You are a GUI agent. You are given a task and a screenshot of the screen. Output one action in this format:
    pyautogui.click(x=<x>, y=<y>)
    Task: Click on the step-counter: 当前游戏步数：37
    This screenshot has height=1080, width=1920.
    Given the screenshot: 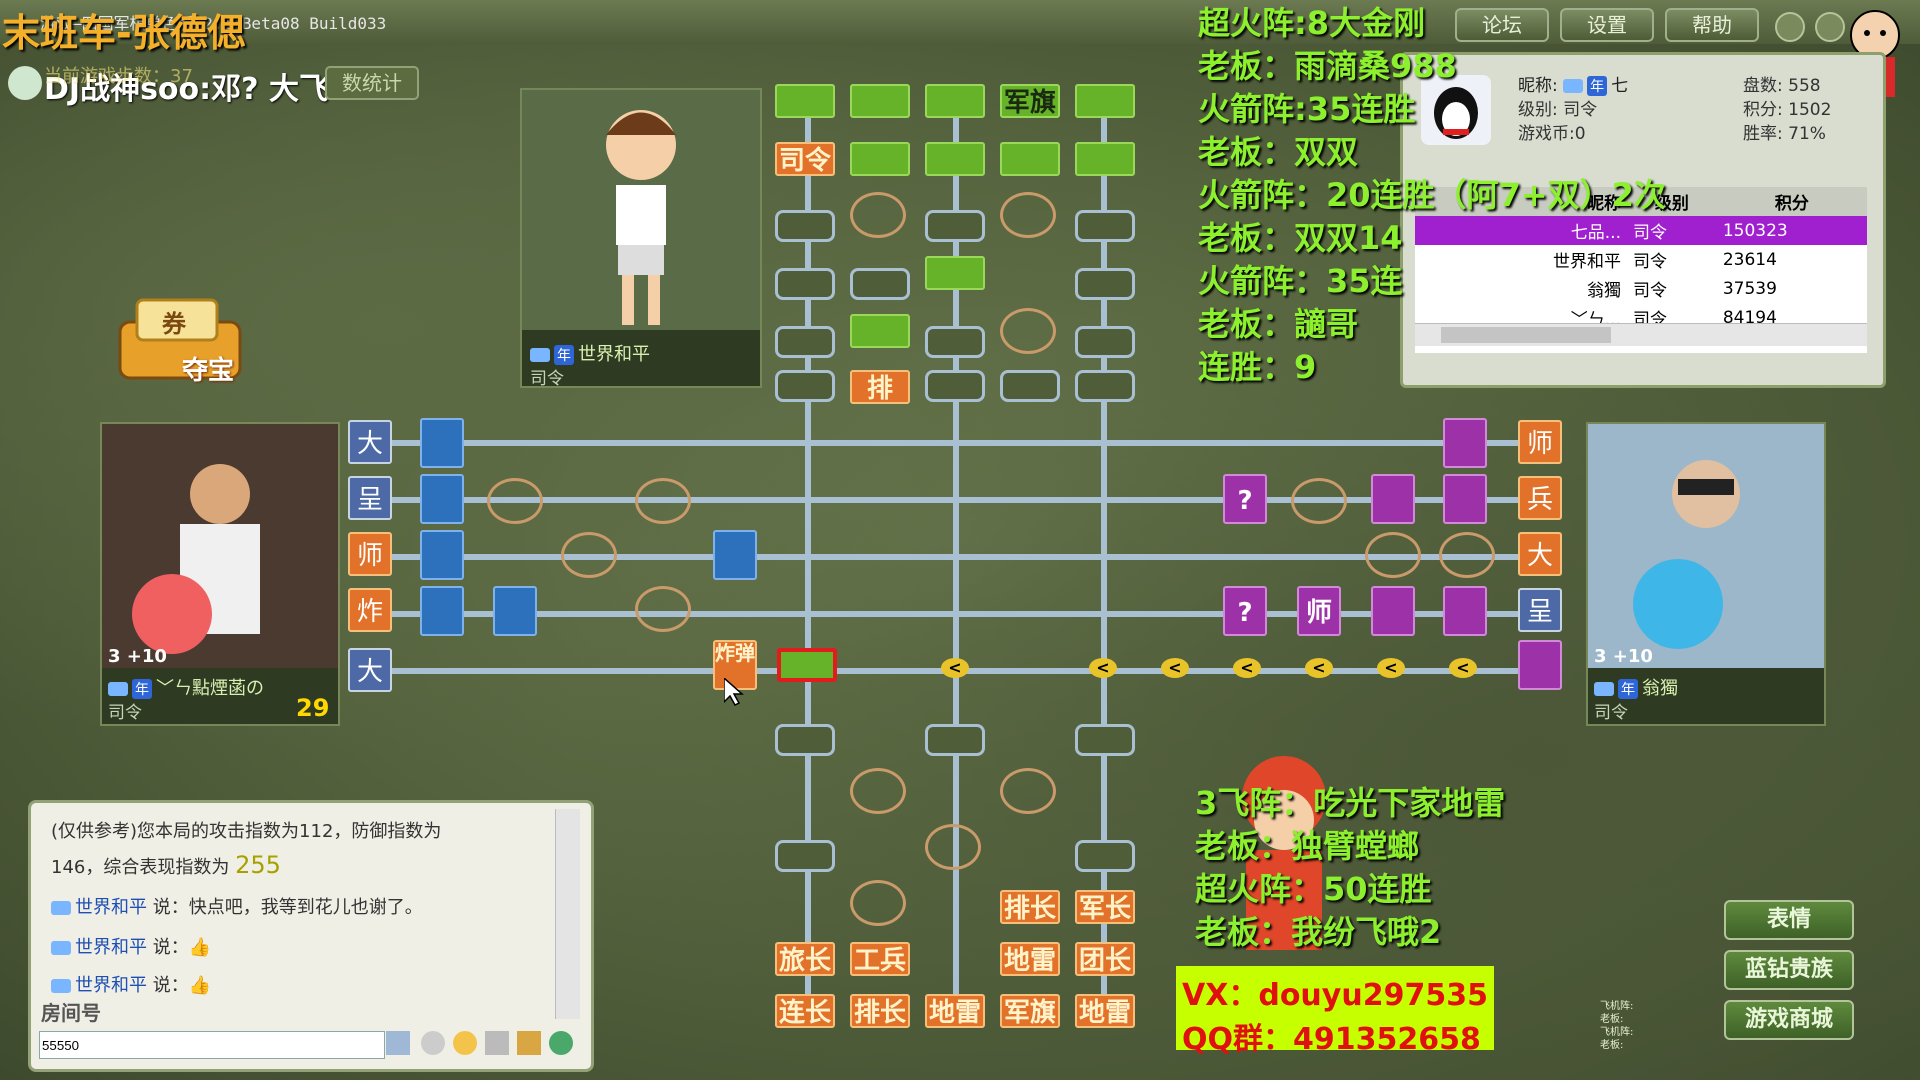 What is the action you would take?
    pyautogui.click(x=118, y=76)
    